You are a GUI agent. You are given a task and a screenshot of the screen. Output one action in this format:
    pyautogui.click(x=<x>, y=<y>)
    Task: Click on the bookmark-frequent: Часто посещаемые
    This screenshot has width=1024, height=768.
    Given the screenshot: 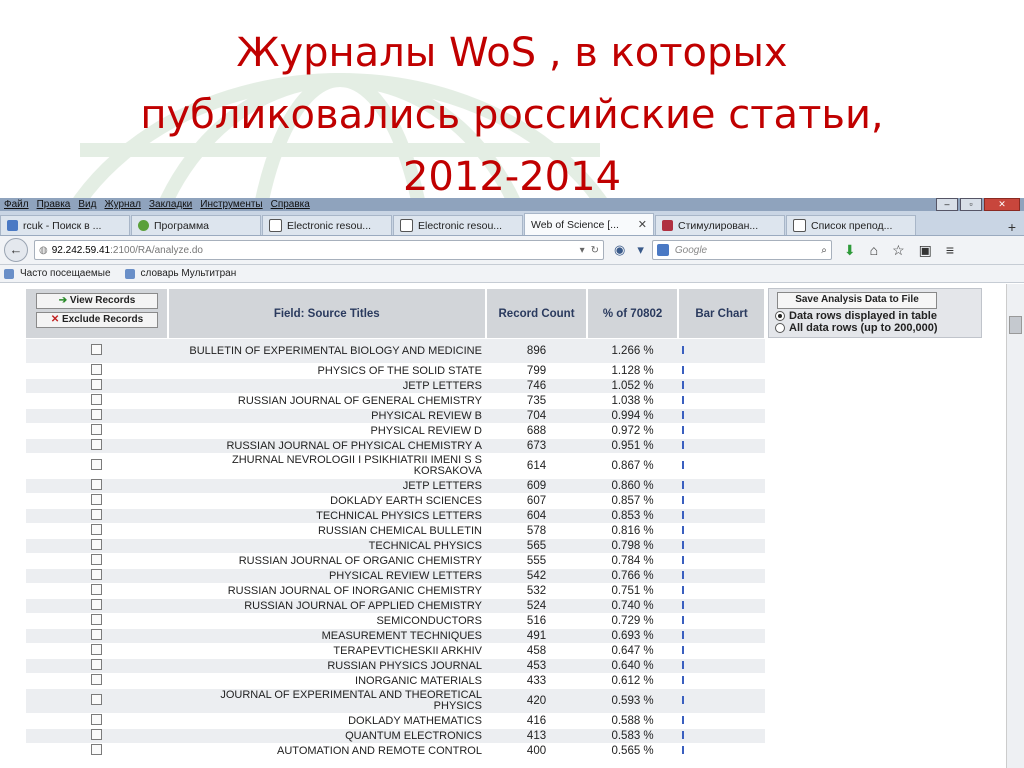 What is the action you would take?
    pyautogui.click(x=65, y=273)
    